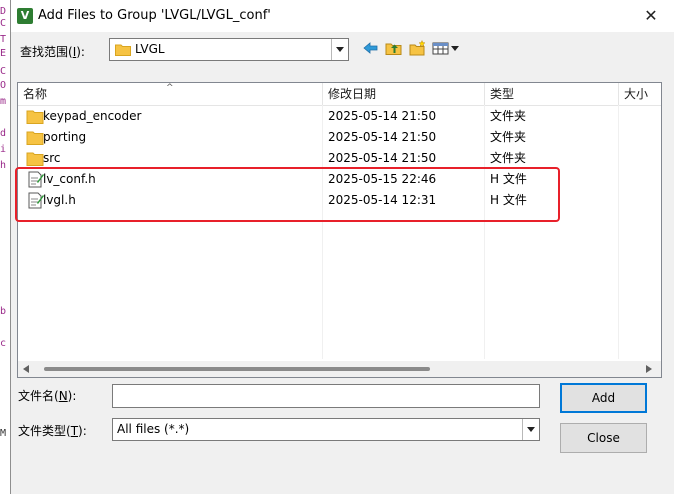 The height and width of the screenshot is (494, 674). Describe the element at coordinates (237, 369) in the screenshot. I see `scrollbar-thumb` at that location.